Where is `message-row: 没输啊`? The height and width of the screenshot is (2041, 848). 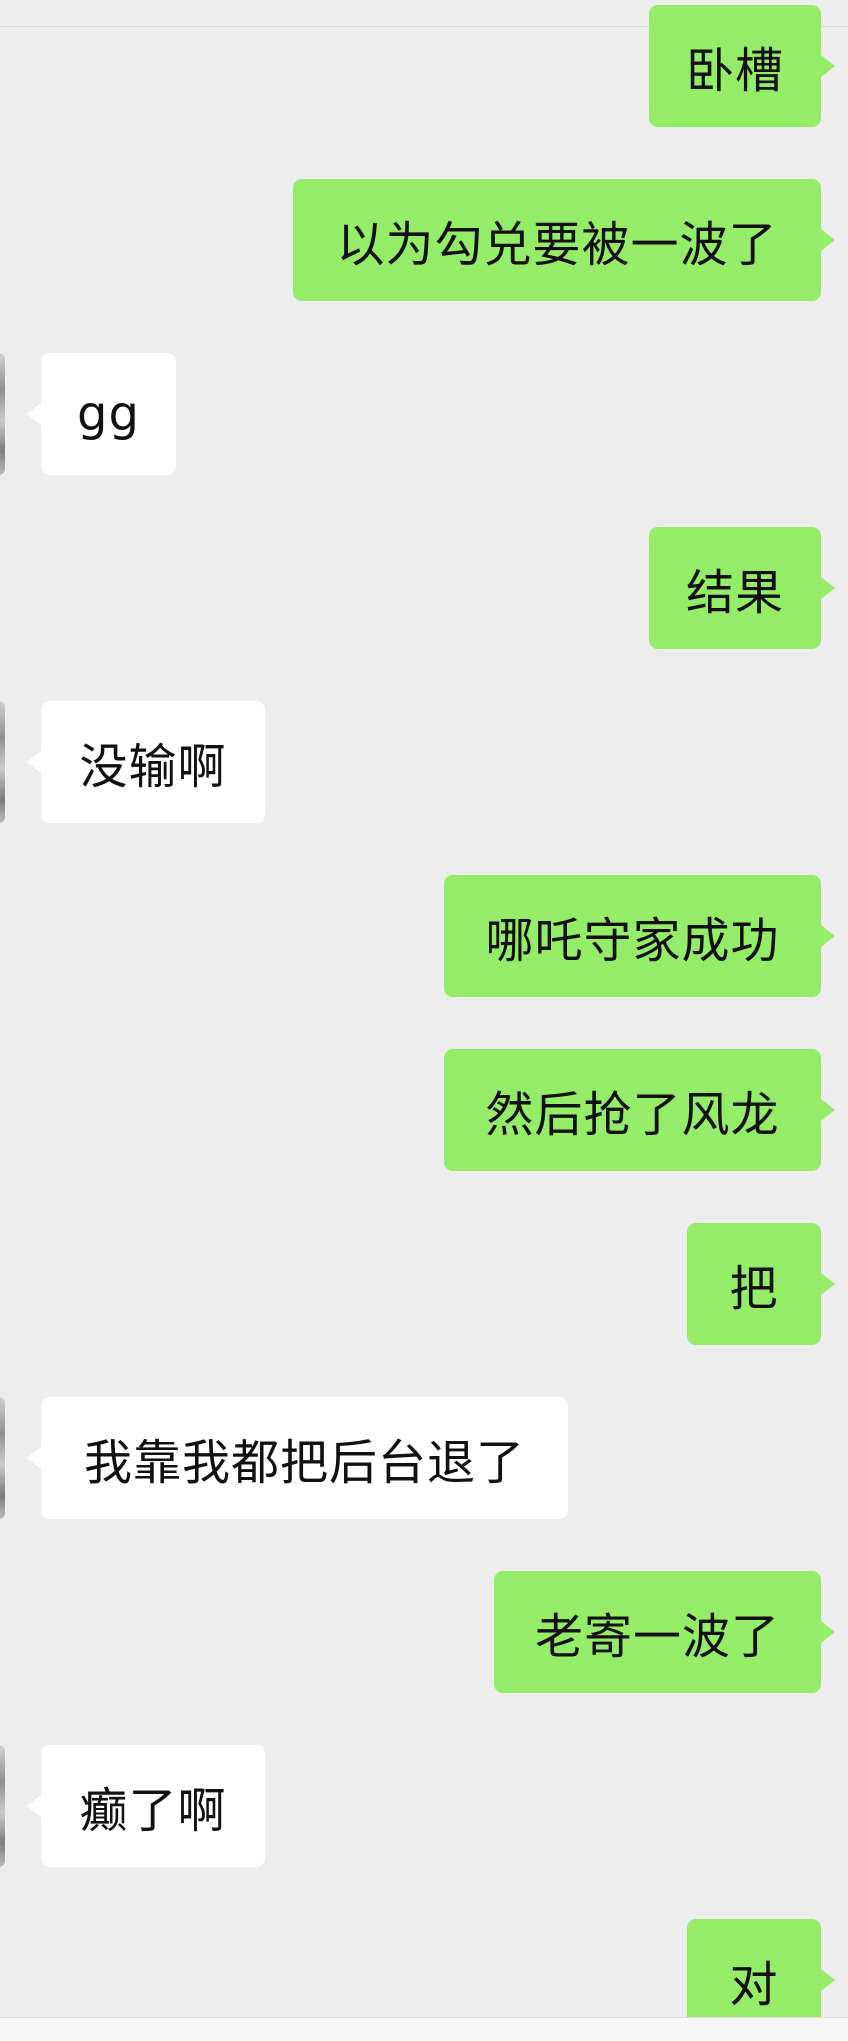
message-row: 没输啊 is located at coordinates (424, 762).